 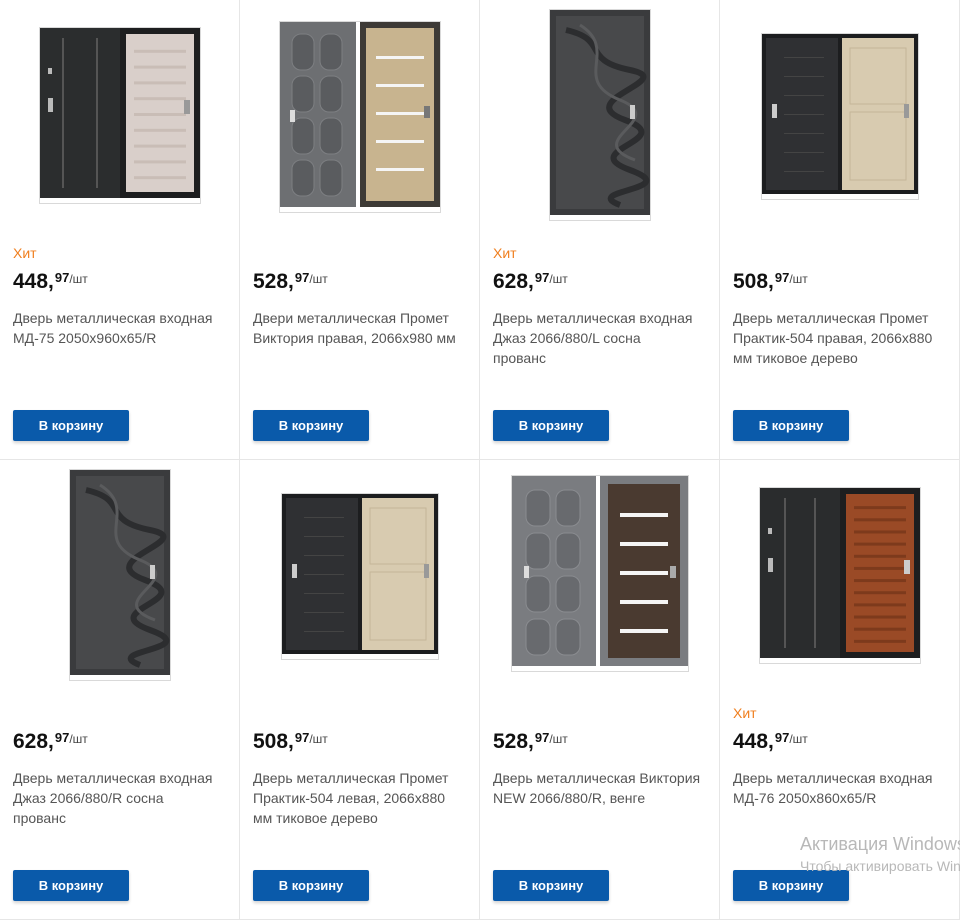 I want to click on product-title-line: Двери металлическая Промет, so click(x=361, y=318).